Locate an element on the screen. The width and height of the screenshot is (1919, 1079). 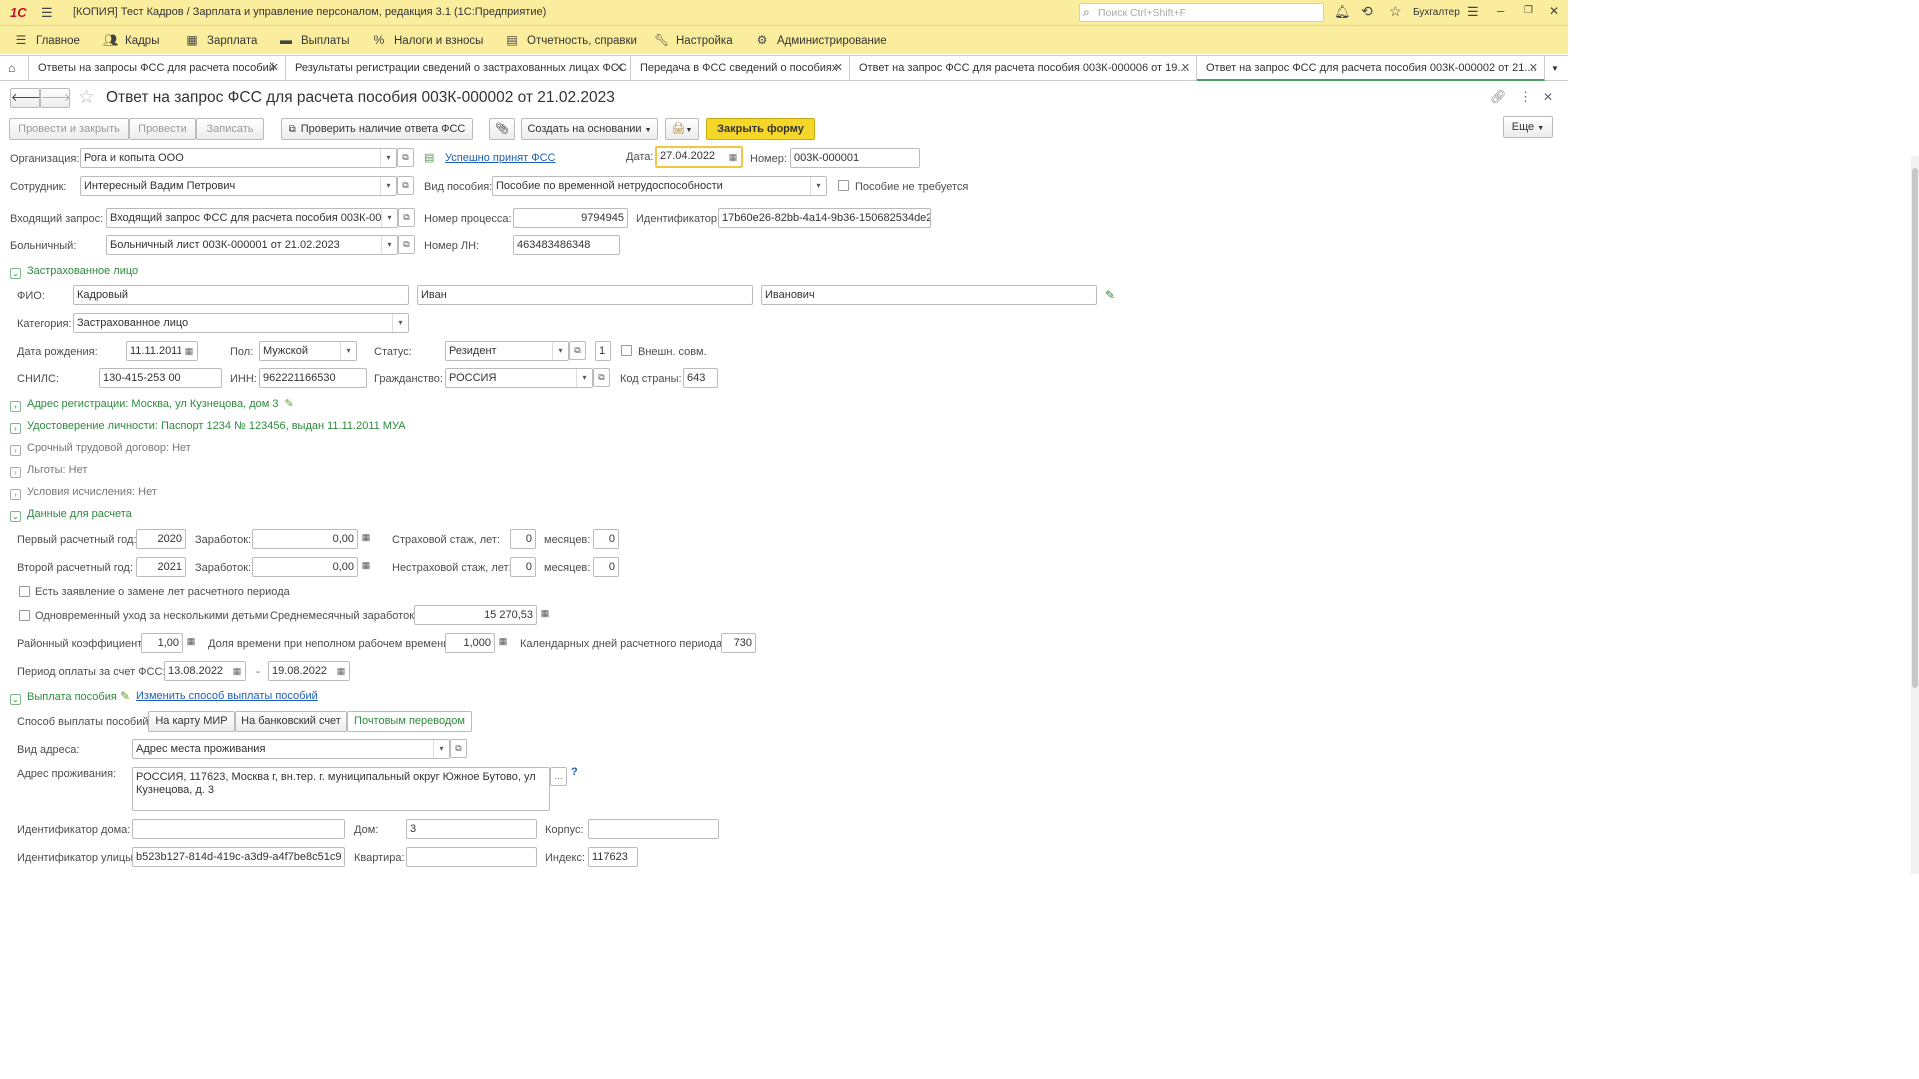
vertical-scrollbar is located at coordinates (1915, 515).